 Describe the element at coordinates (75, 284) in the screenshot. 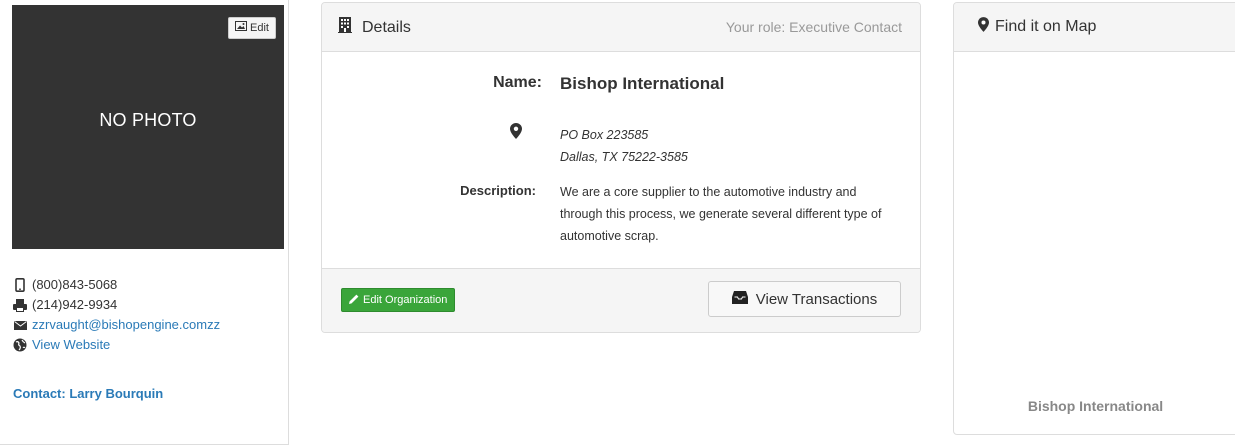

I see `phone-number: (800)843-5068` at that location.